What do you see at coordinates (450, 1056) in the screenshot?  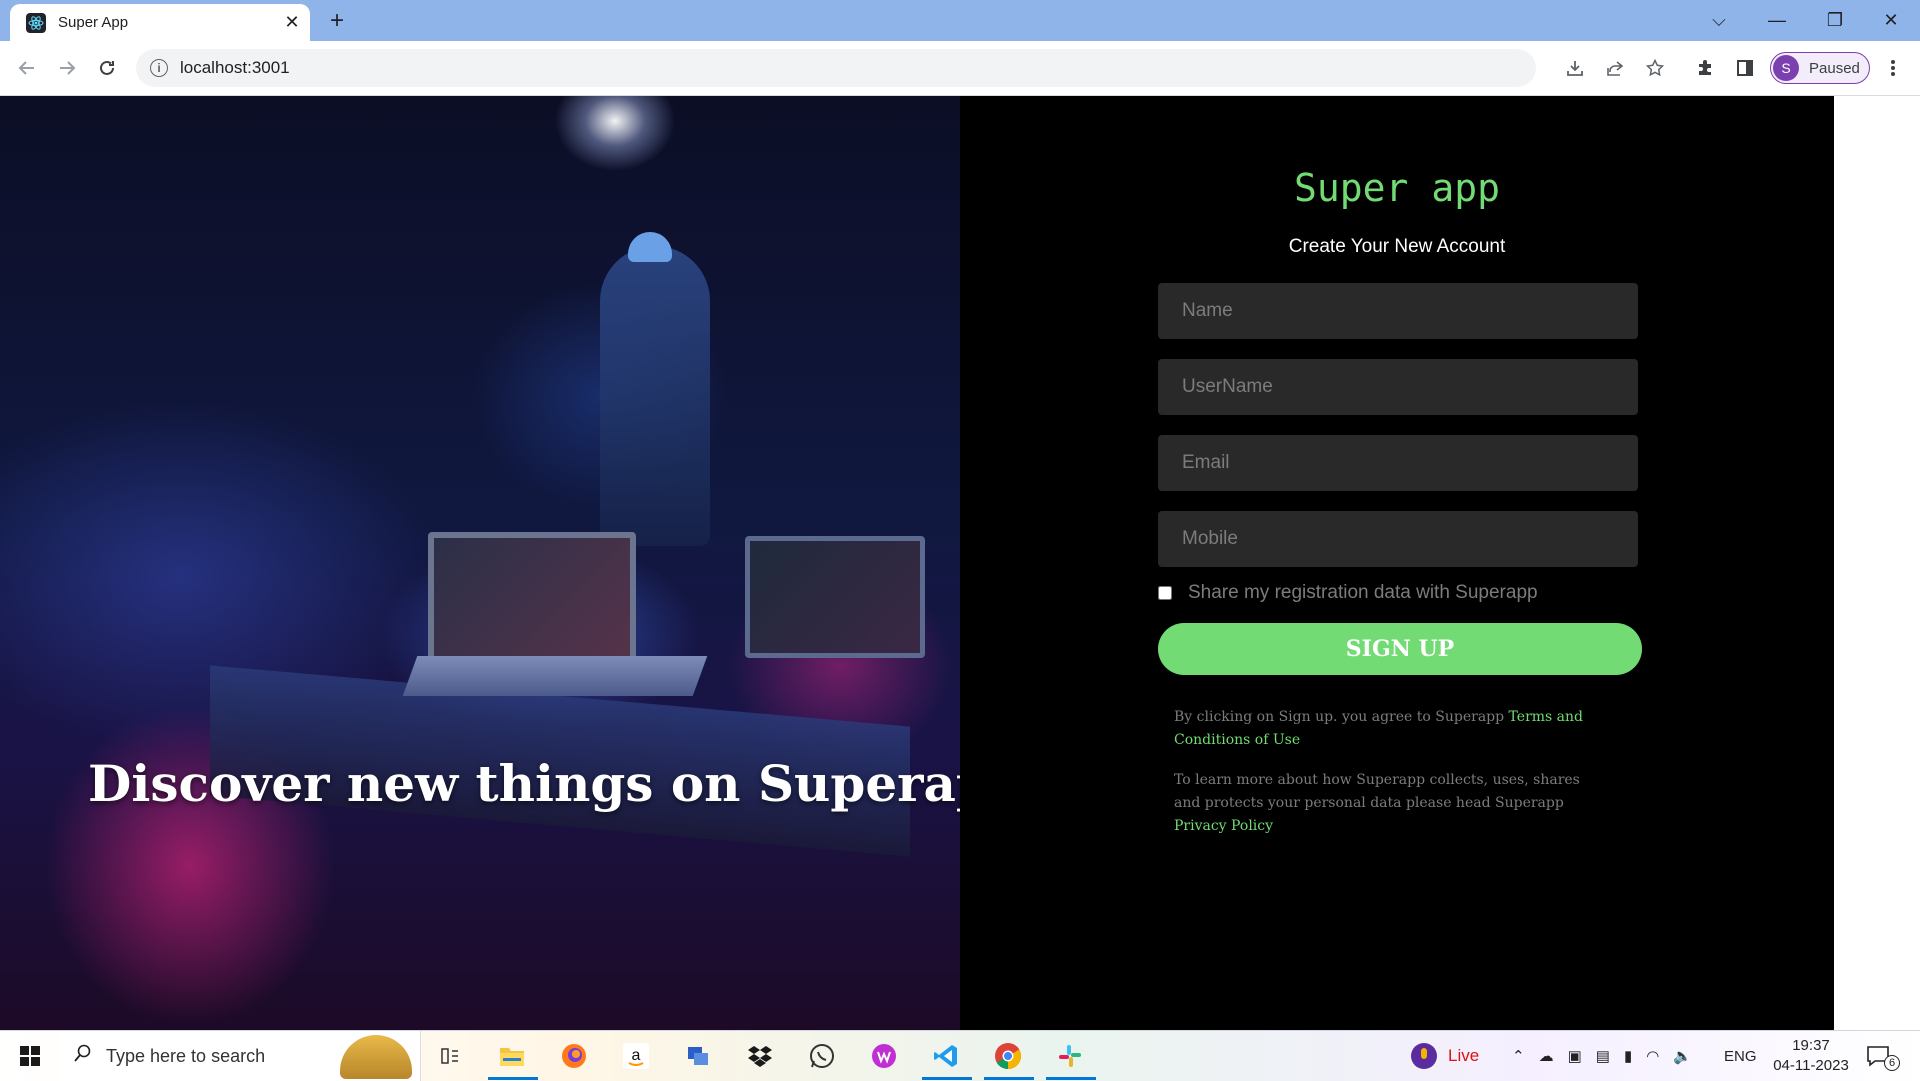 I see `task-view-icon` at bounding box center [450, 1056].